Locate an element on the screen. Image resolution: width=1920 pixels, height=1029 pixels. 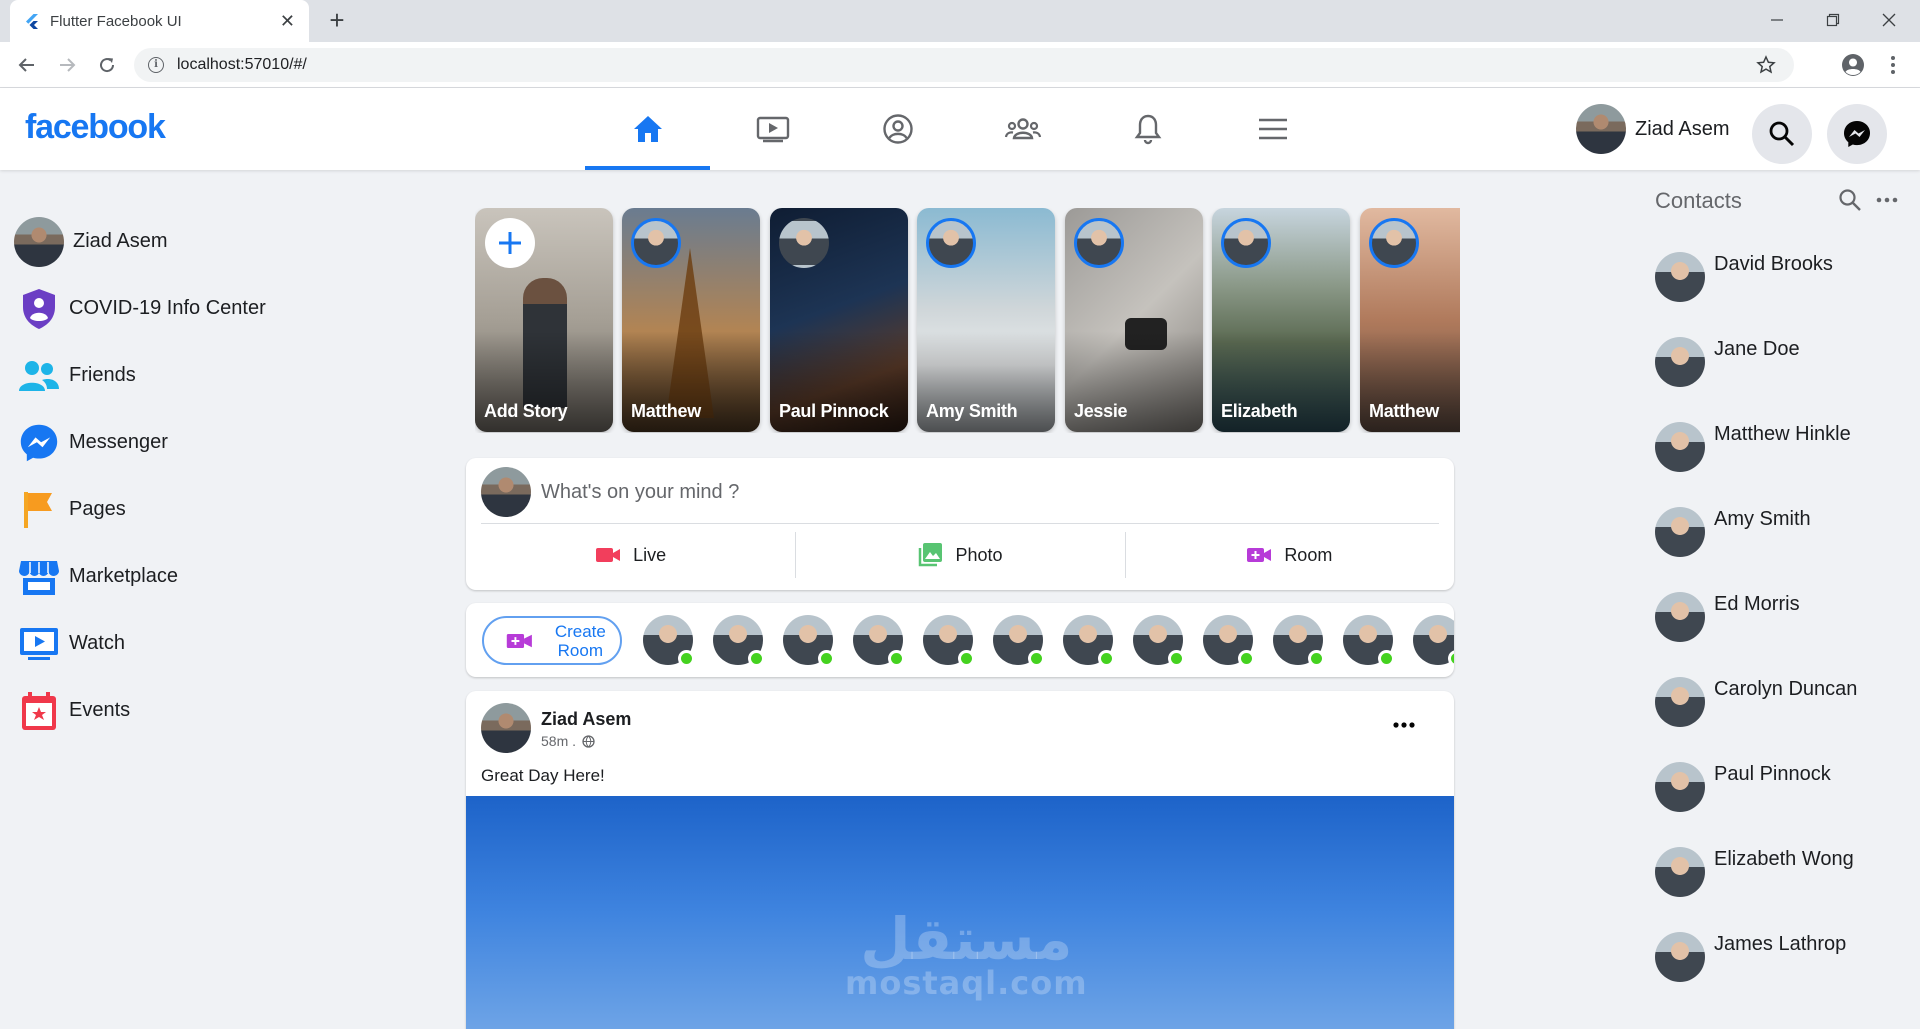
reload-button is located at coordinates (107, 65).